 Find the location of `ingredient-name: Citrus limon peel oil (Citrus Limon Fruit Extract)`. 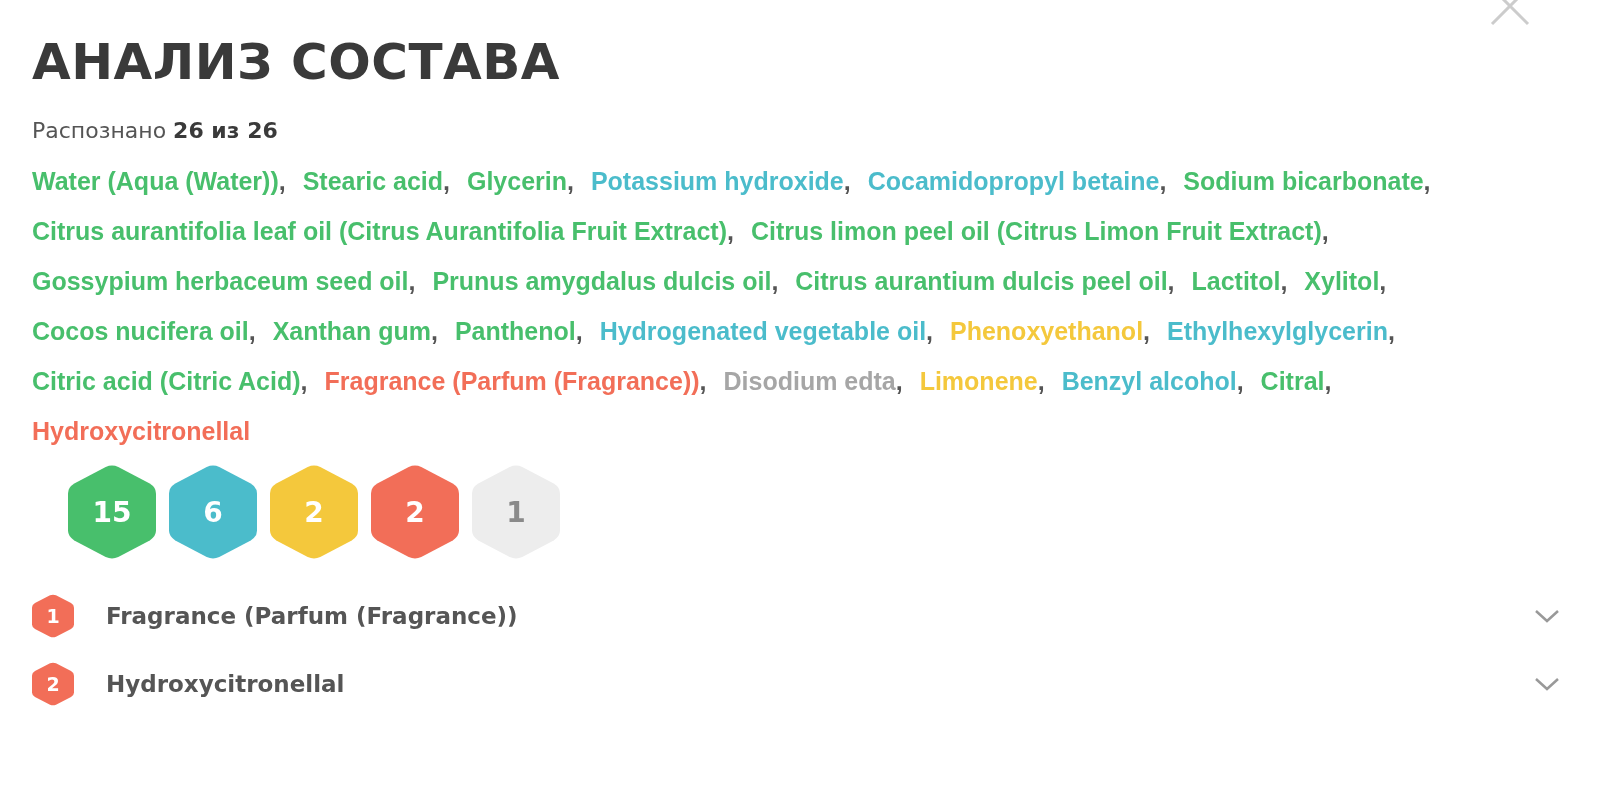

ingredient-name: Citrus limon peel oil (Citrus Limon Fruit Extract) is located at coordinates (1036, 231).